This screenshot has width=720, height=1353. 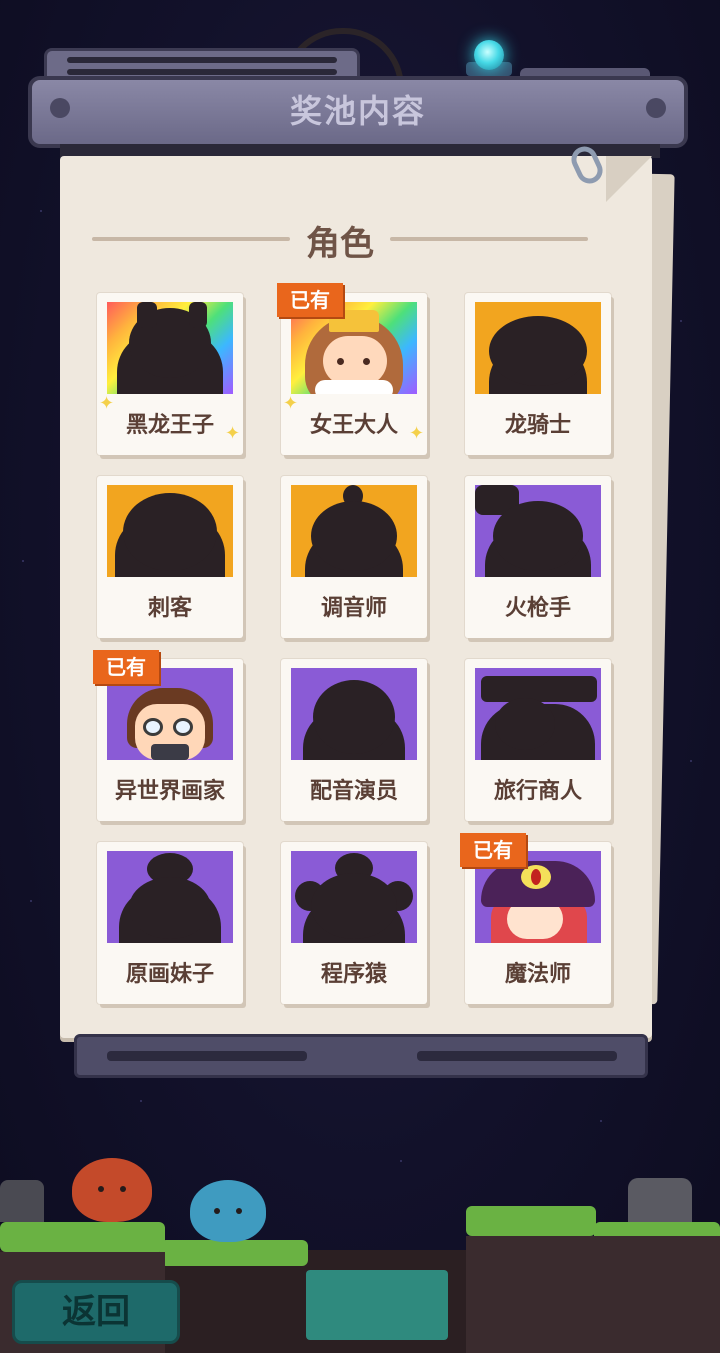 What do you see at coordinates (340, 244) in the screenshot?
I see `section-title: 角色` at bounding box center [340, 244].